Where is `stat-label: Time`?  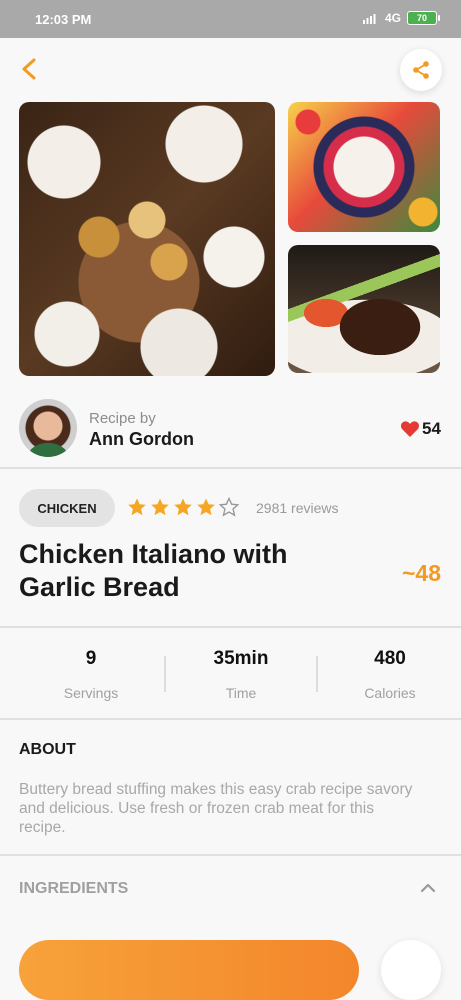 stat-label: Time is located at coordinates (241, 693).